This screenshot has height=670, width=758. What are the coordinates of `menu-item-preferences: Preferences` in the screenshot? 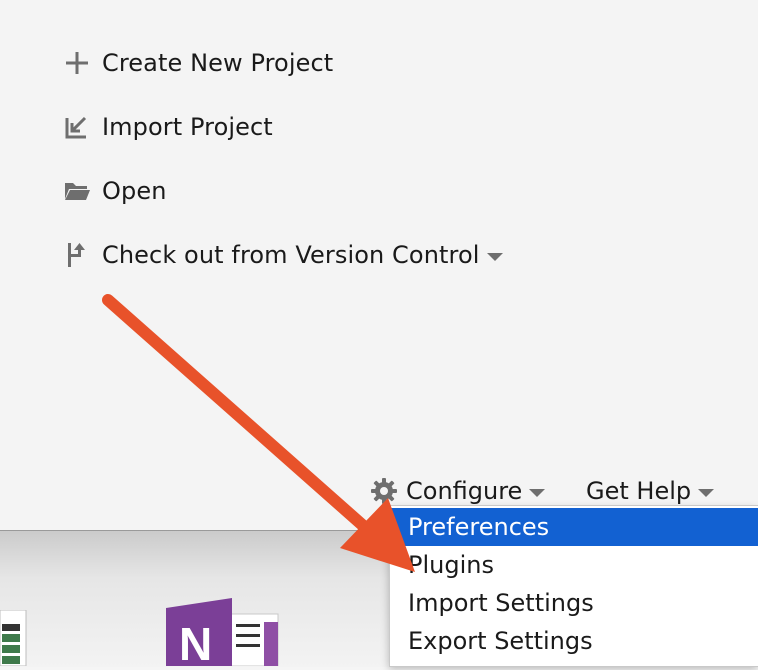 It's located at (574, 527).